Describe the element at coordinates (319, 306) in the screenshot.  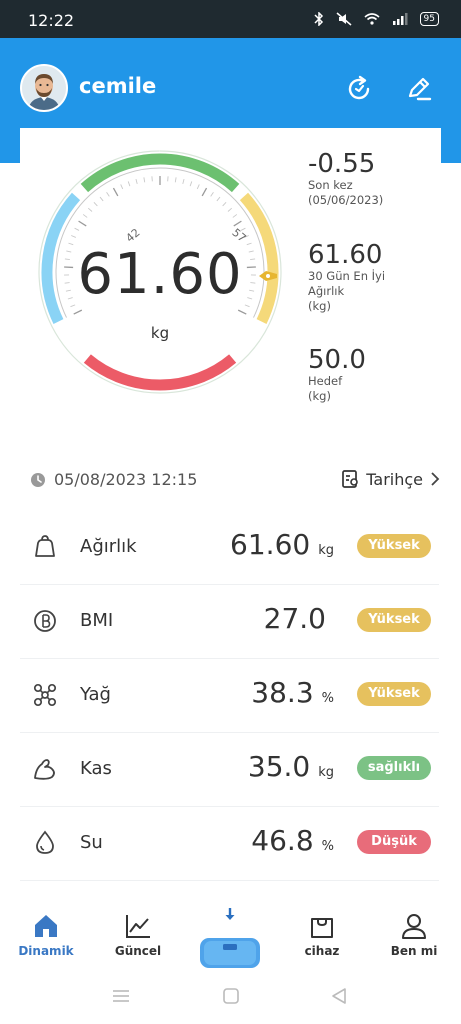
I see `stat-best-label-3: (kg)` at that location.